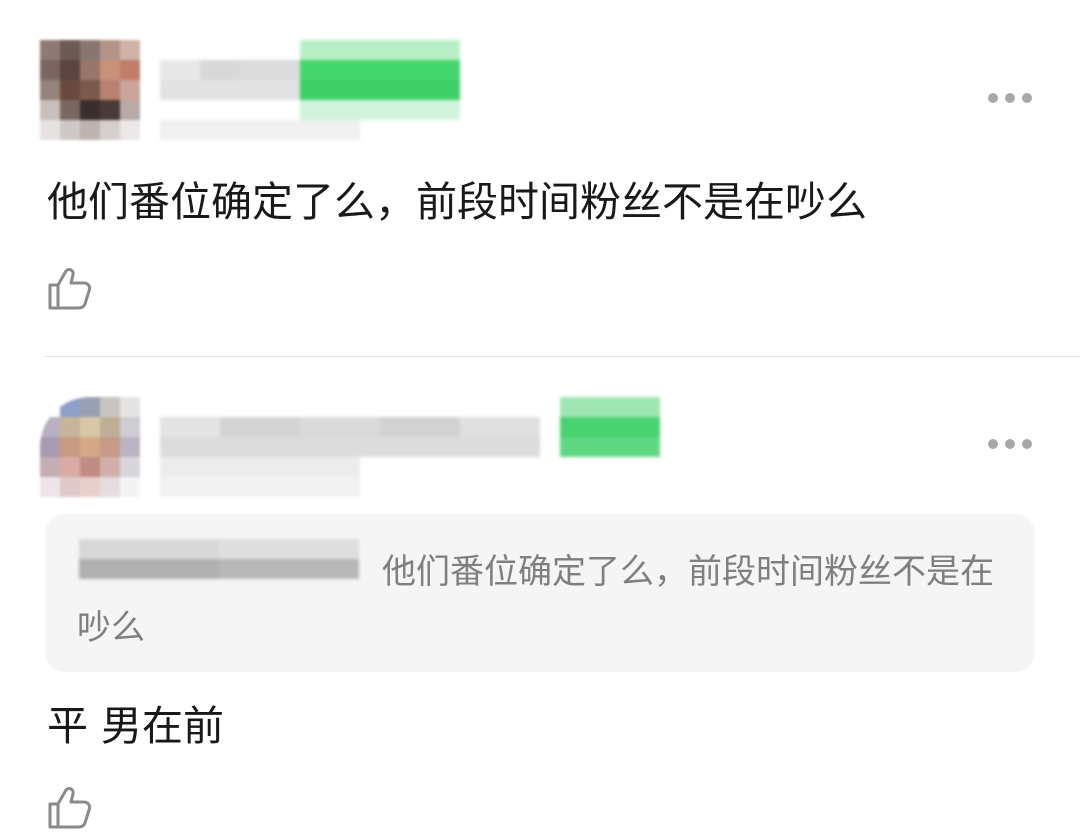  I want to click on comment-text: 他们番位确定了么，前段时间粉丝不是在吵么, so click(457, 202).